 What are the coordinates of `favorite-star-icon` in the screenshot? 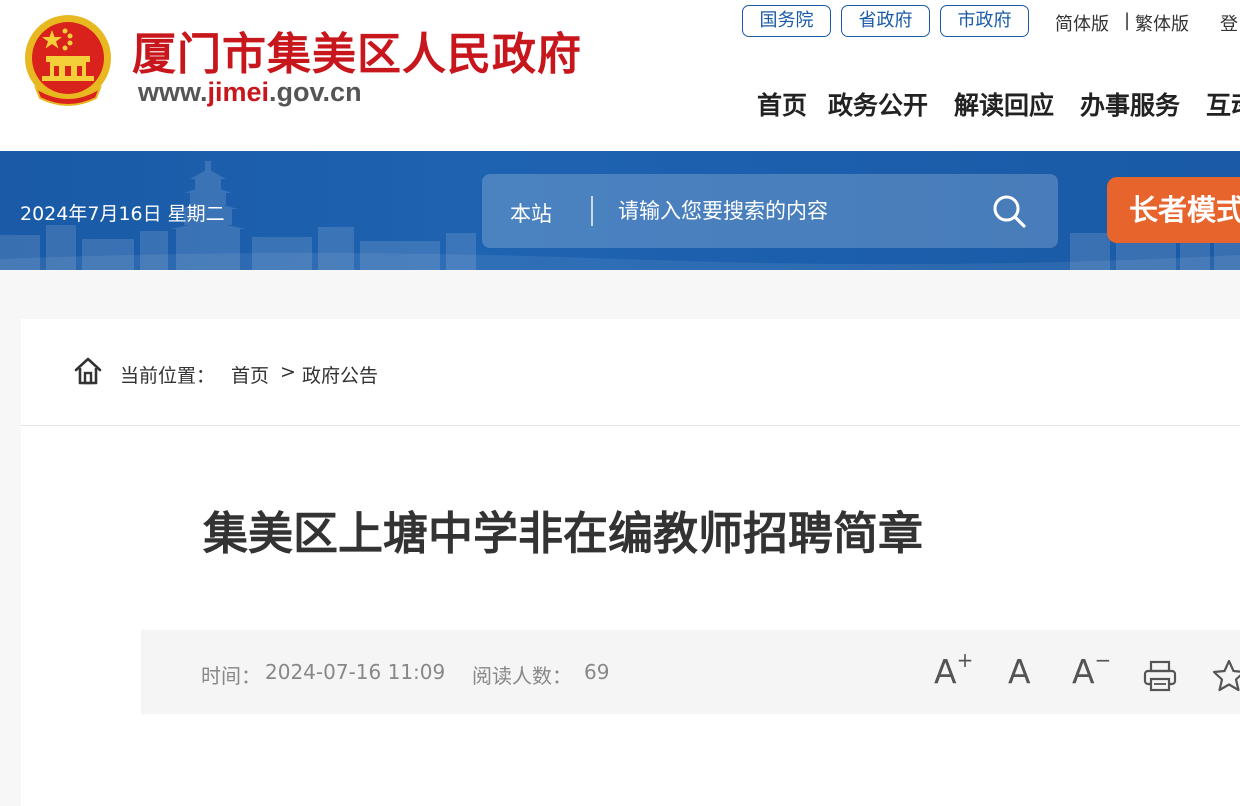 It's located at (1225, 676).